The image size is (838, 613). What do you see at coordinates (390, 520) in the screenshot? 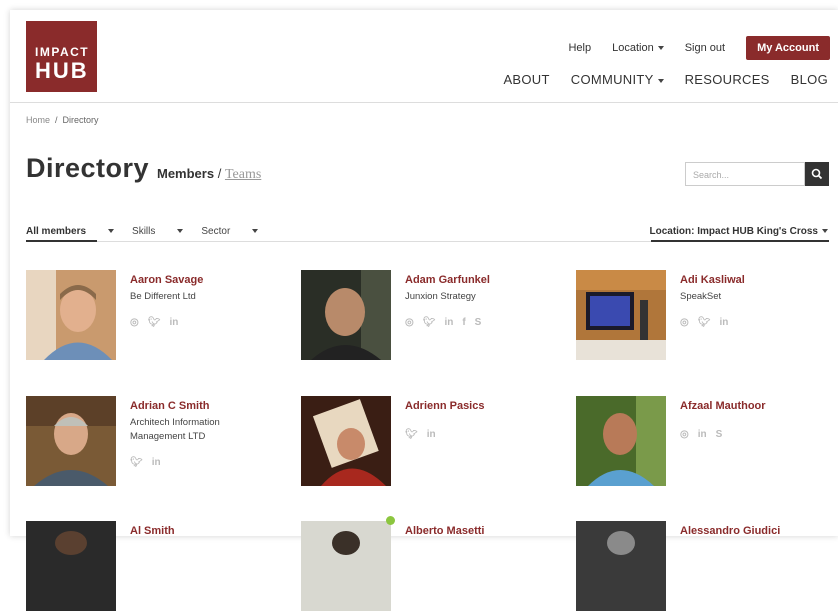
I see `online-status-dot` at bounding box center [390, 520].